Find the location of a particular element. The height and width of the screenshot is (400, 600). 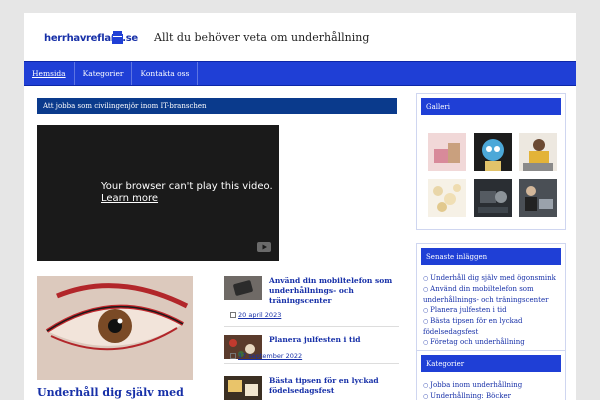

site-tagline: Allt du behöver veta om underhållning is located at coordinates (262, 37).